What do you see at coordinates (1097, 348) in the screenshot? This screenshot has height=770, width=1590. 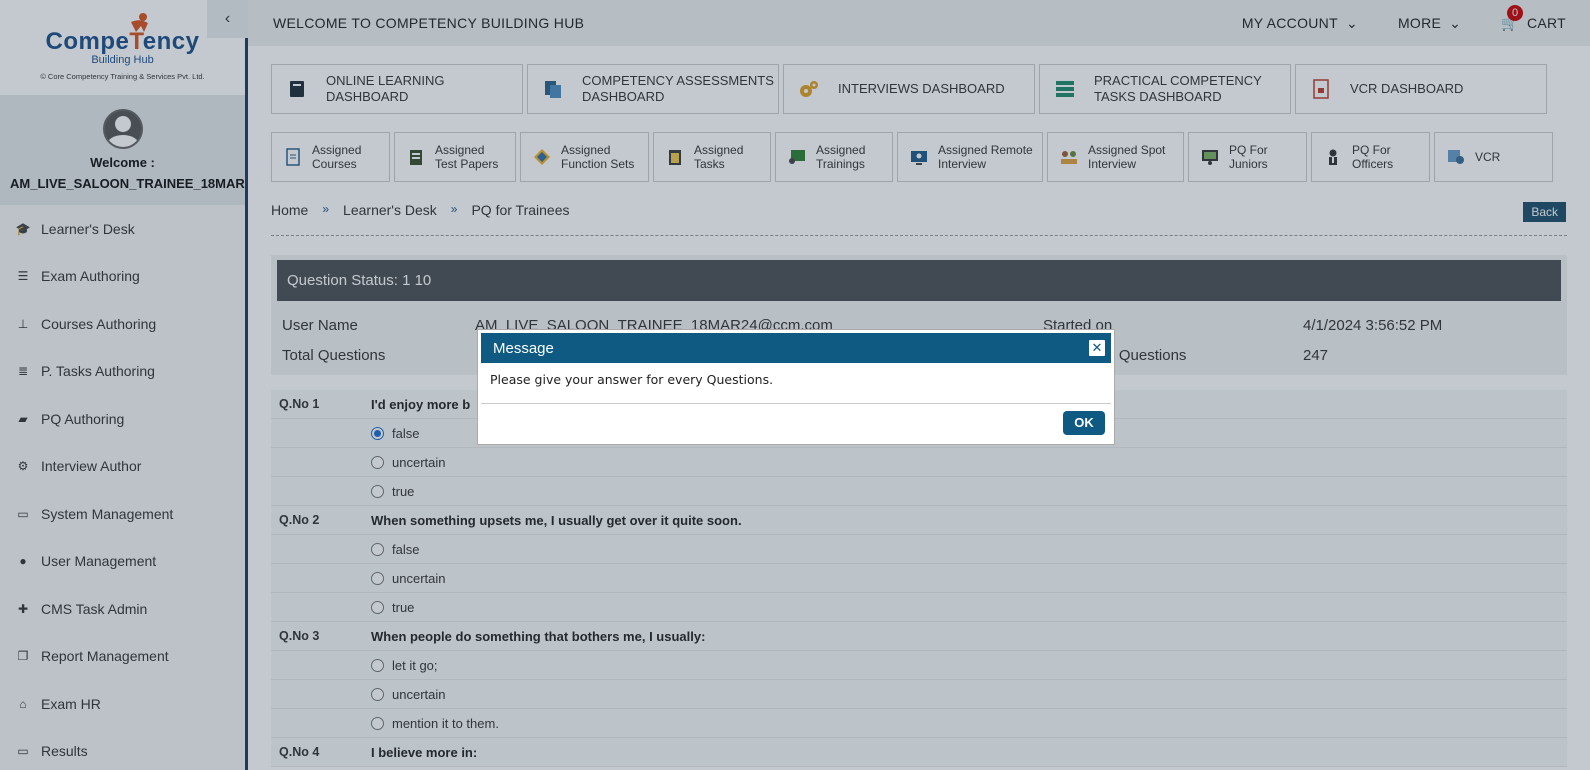 I see `close-icon: ✕` at bounding box center [1097, 348].